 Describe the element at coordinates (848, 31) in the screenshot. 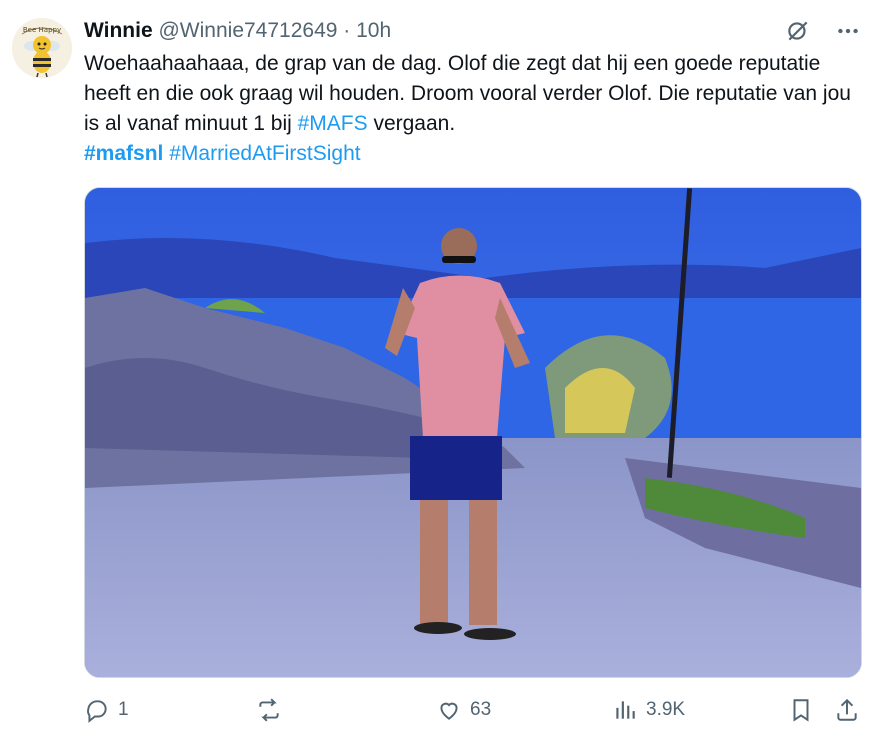

I see `more-icon` at that location.